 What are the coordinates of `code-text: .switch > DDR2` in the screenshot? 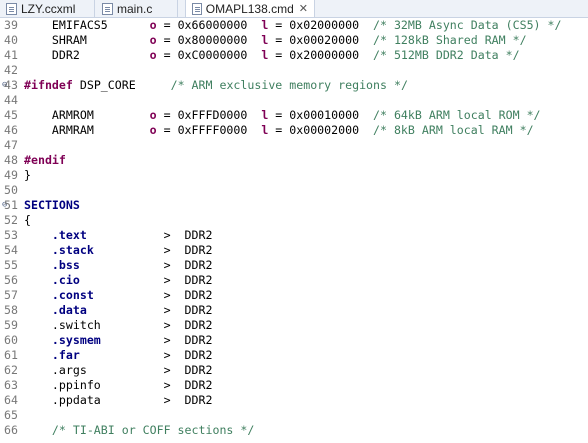 It's located at (118, 325).